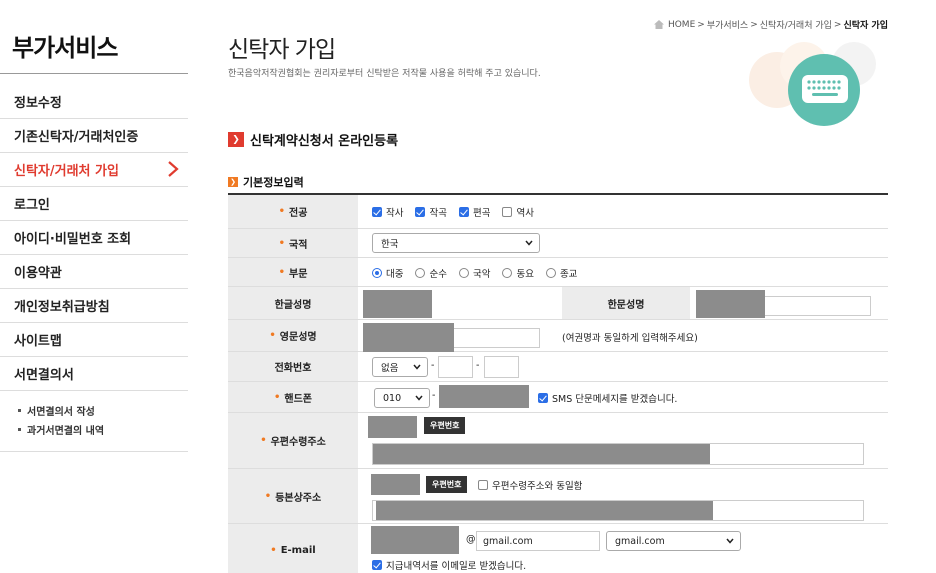 The image size is (936, 573). What do you see at coordinates (501, 367) in the screenshot?
I see `phone-last-input` at bounding box center [501, 367].